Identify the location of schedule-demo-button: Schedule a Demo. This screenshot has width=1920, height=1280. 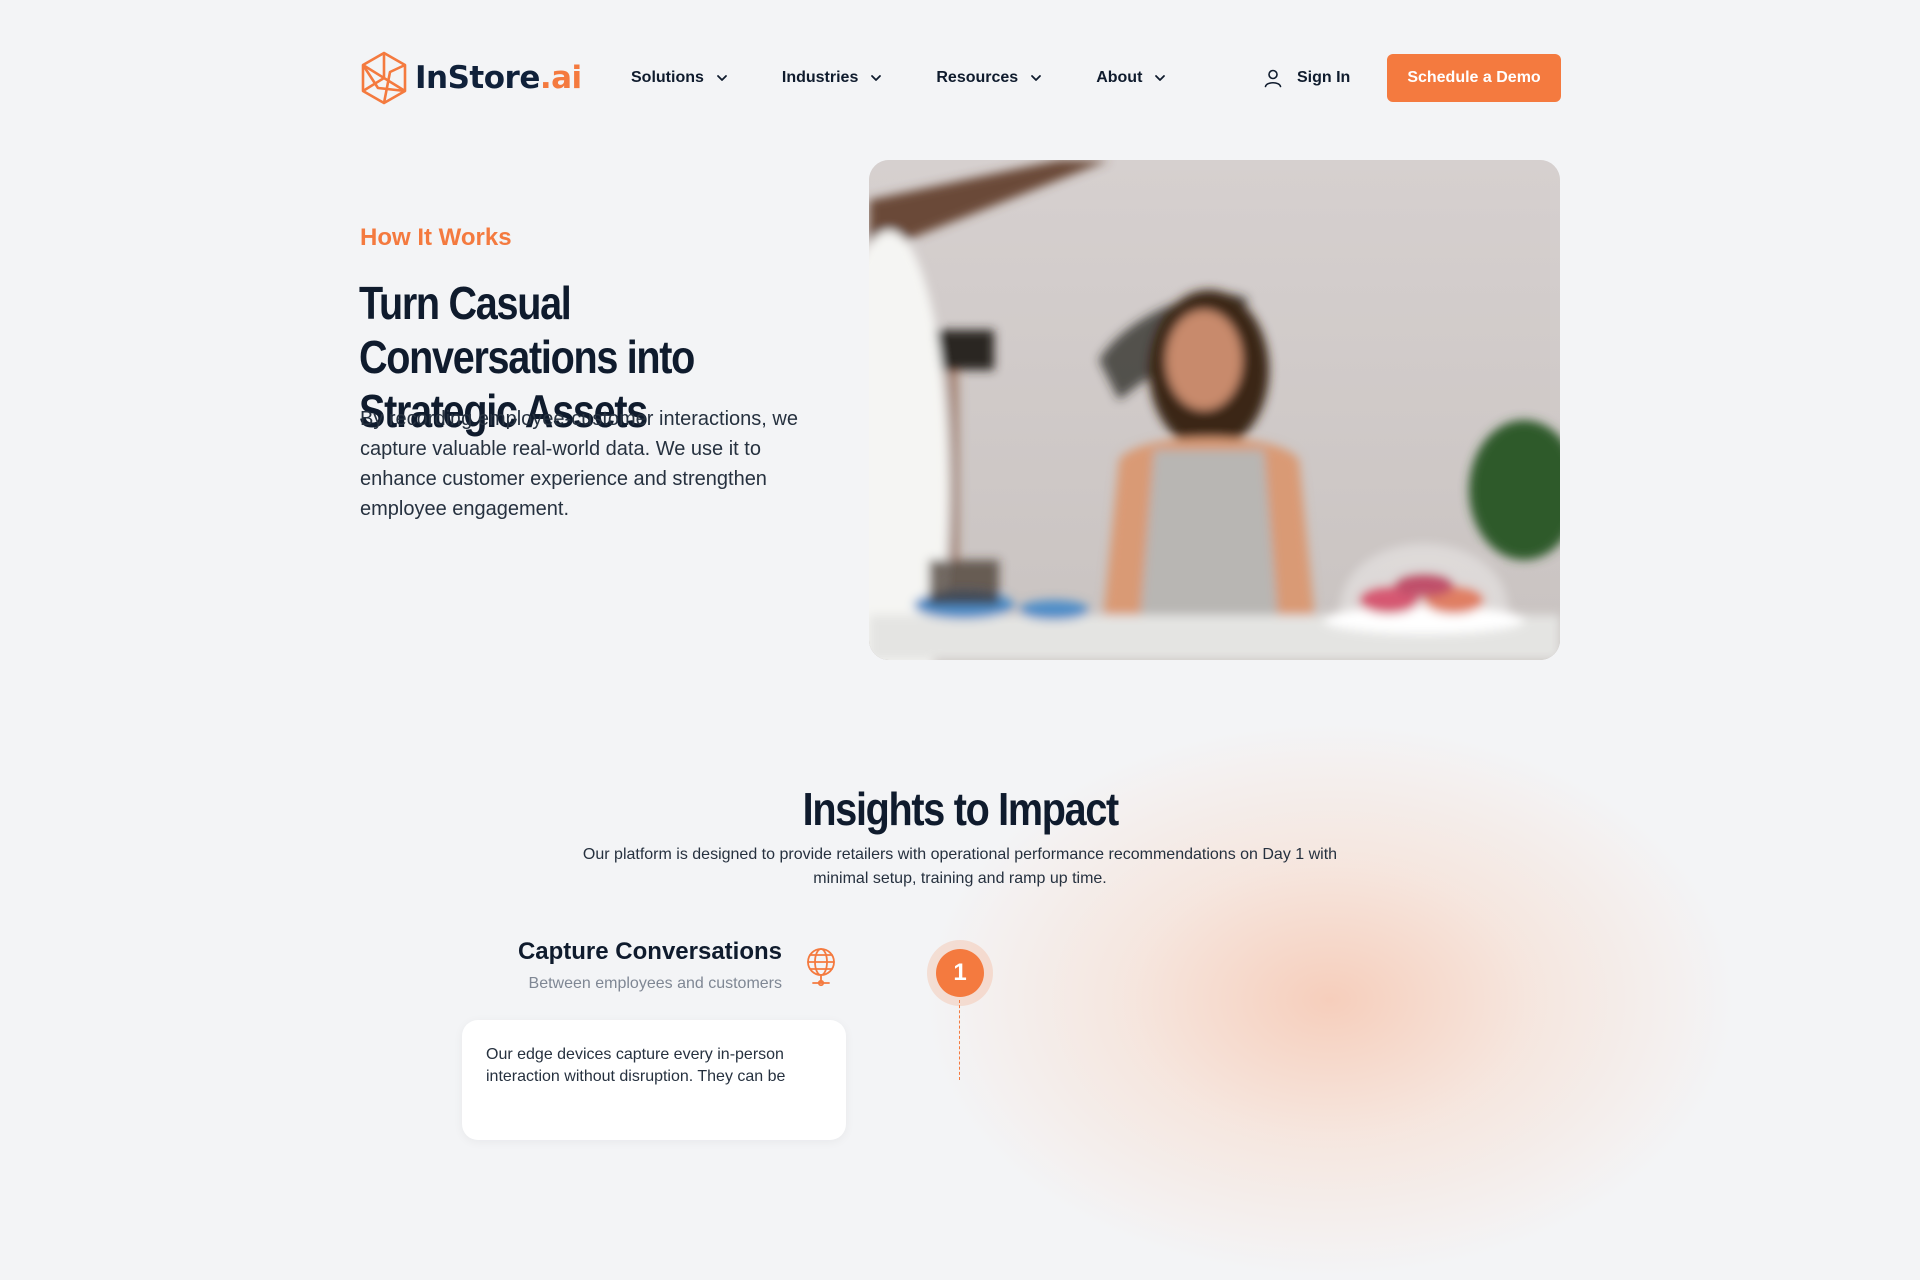
(1474, 78).